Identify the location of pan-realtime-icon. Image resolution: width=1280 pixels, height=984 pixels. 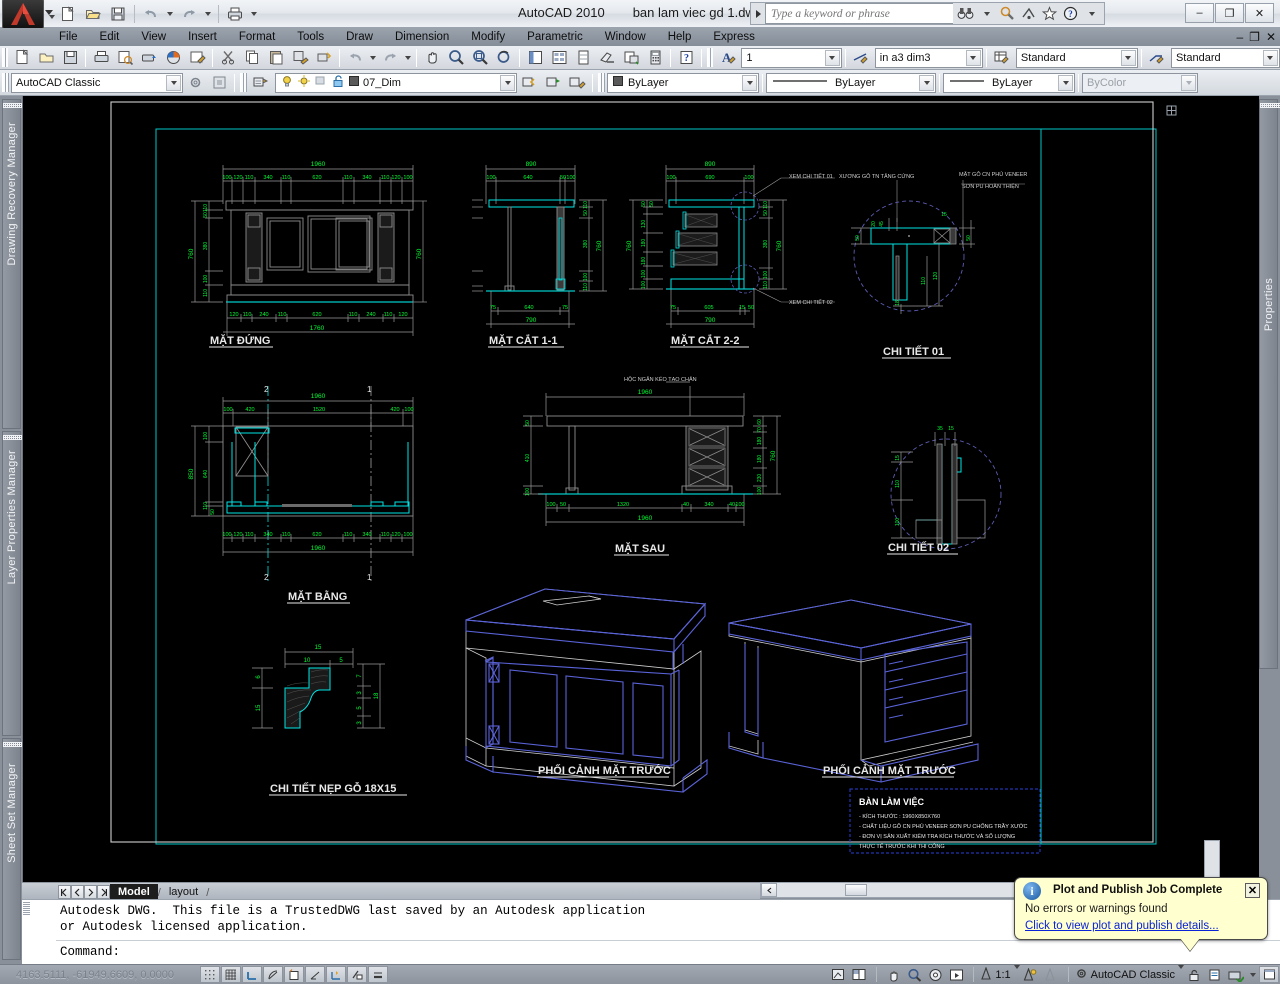
(432, 58).